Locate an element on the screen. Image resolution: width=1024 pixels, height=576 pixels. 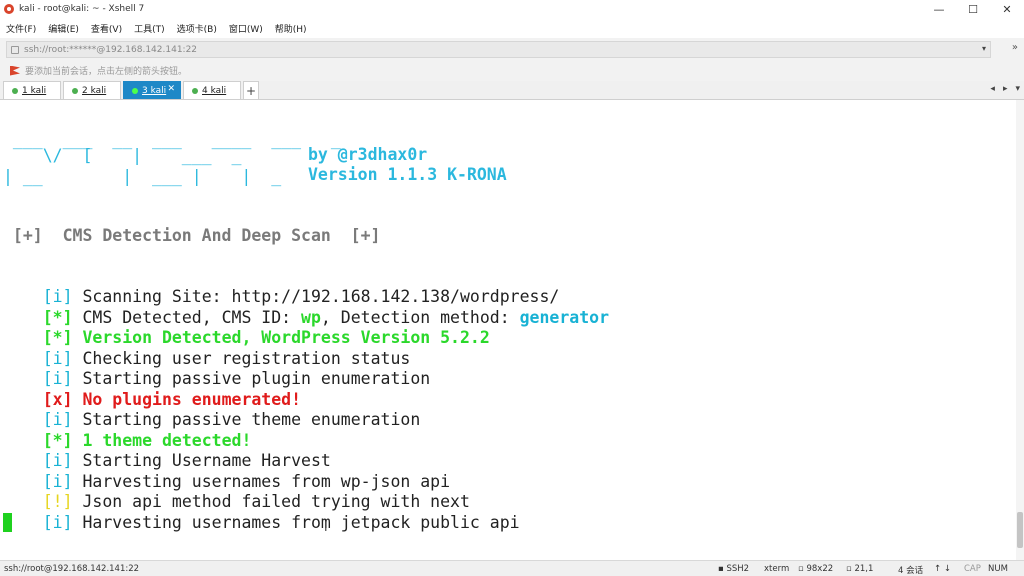
hint-bar: 要添加当前会话，点击左侧的箭头按钮。 is located at coordinates (512, 70).